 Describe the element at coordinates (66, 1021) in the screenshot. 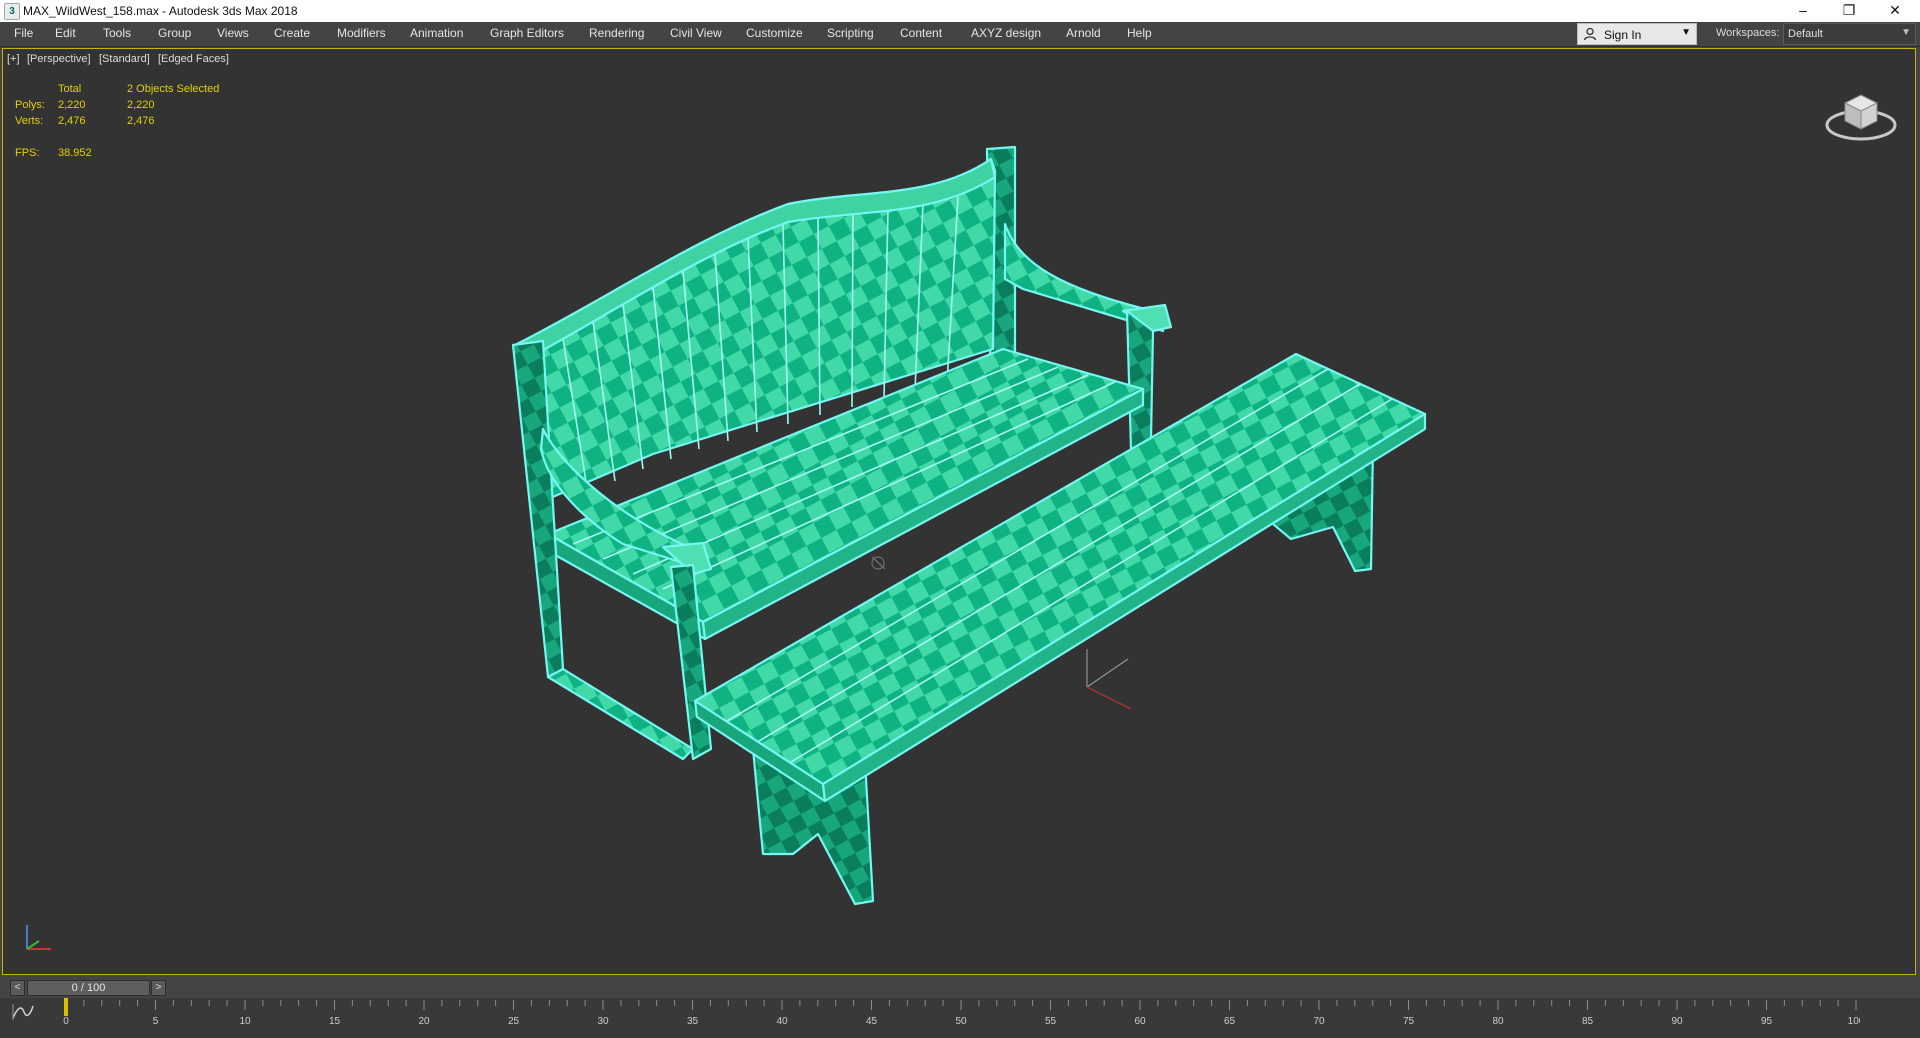

I see `timeline-tick-label: 0` at that location.